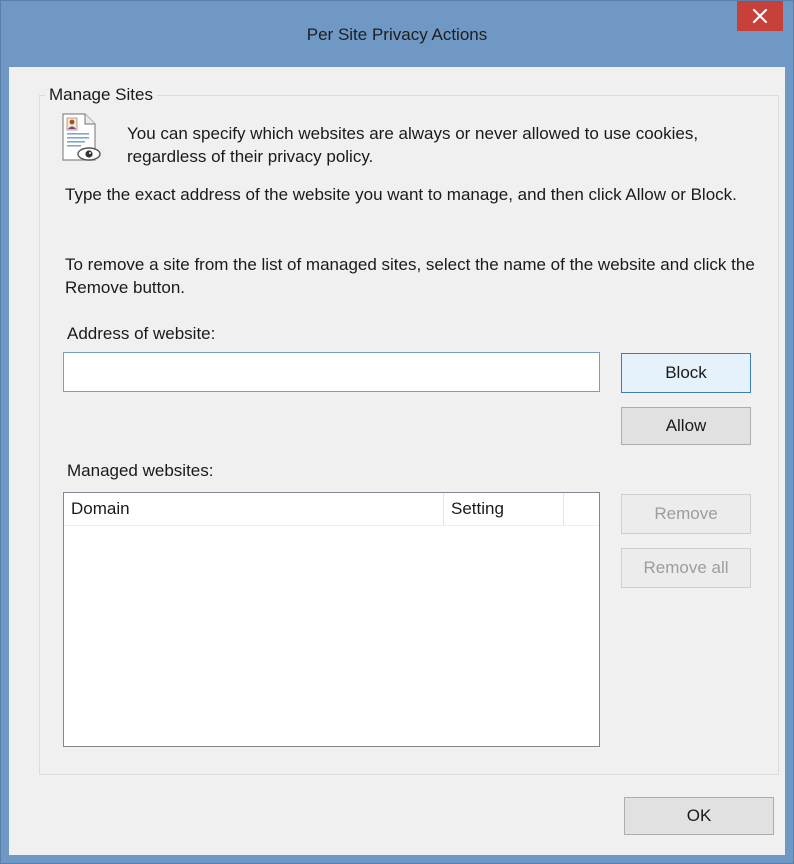  Describe the element at coordinates (686, 568) in the screenshot. I see `remove-all-button: Remove all` at that location.